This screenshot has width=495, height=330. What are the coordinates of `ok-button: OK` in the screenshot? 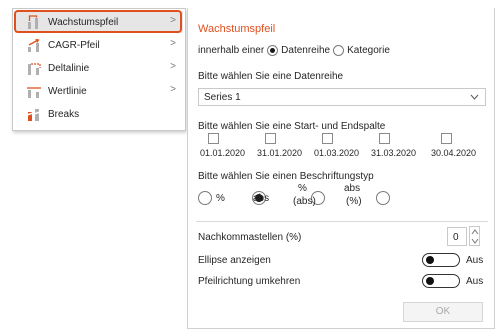 It's located at (443, 312).